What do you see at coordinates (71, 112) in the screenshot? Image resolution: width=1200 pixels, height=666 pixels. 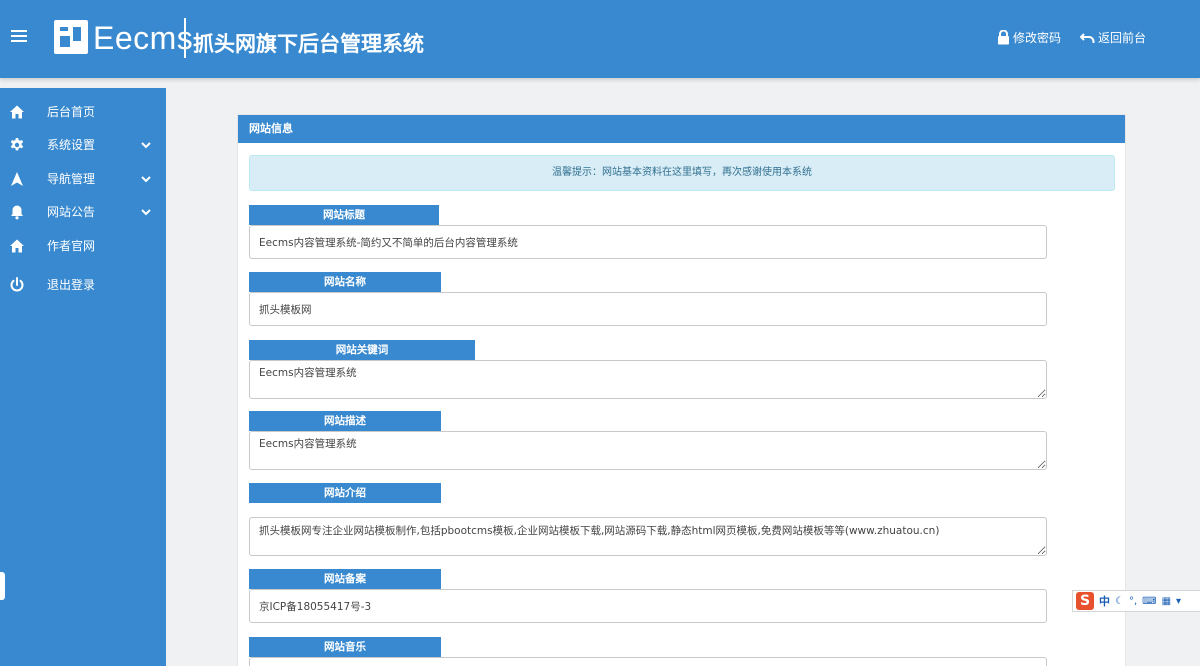 I see `sidebar-item-label: 后台首页` at bounding box center [71, 112].